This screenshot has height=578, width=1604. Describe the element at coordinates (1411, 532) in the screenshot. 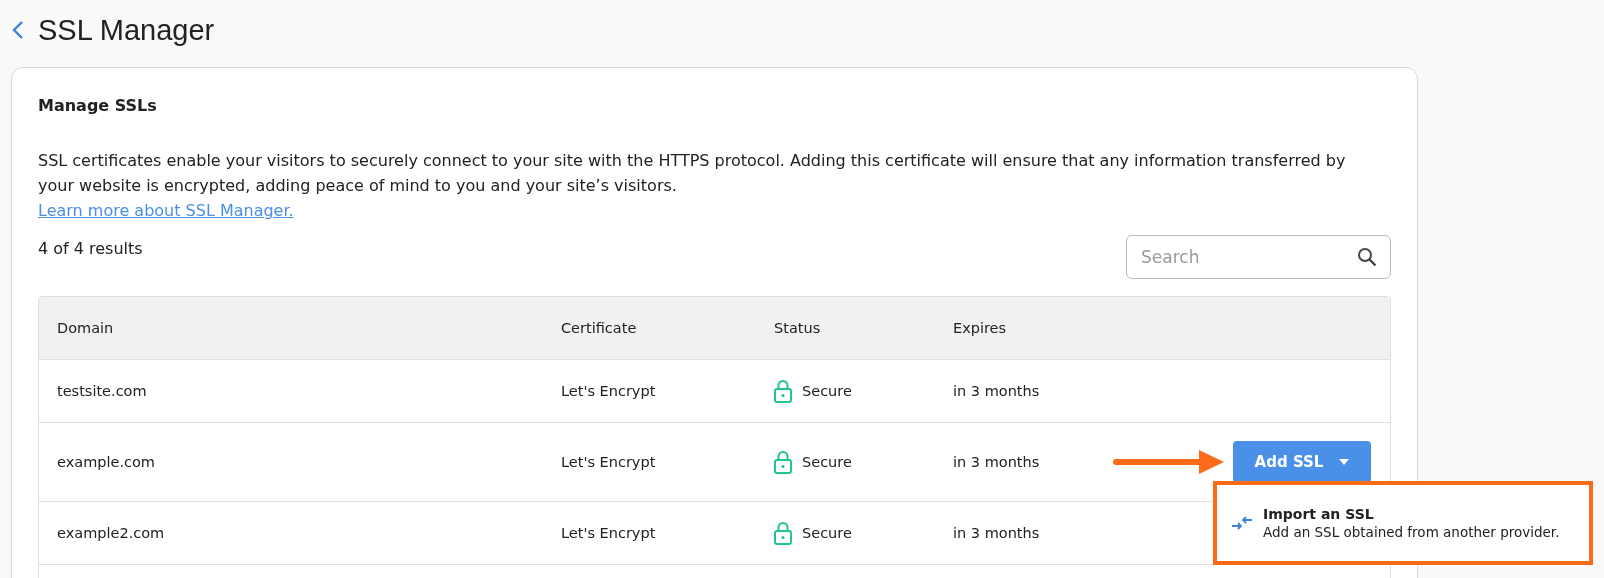

I see `menu-item-description: Add an SSL obtained from another provider.` at that location.